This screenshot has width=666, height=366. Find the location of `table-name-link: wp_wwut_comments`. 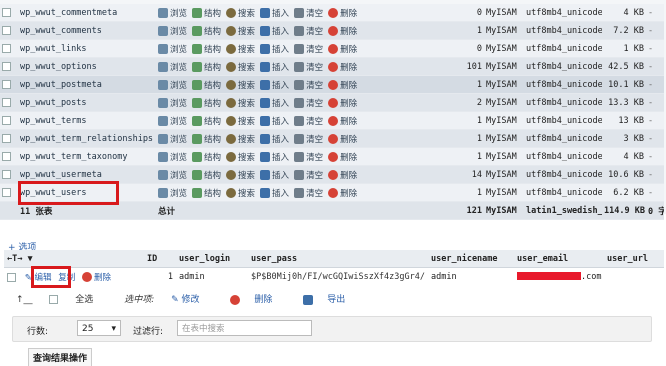

table-name-link: wp_wwut_comments is located at coordinates (87, 30).